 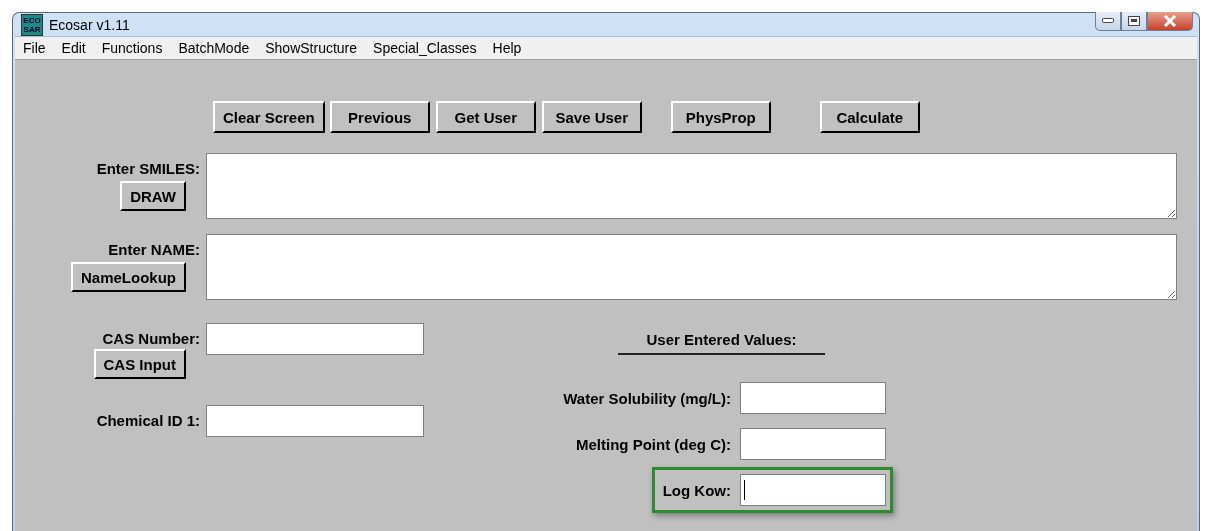 I want to click on toolbar-button: PhysProp, so click(x=720, y=117).